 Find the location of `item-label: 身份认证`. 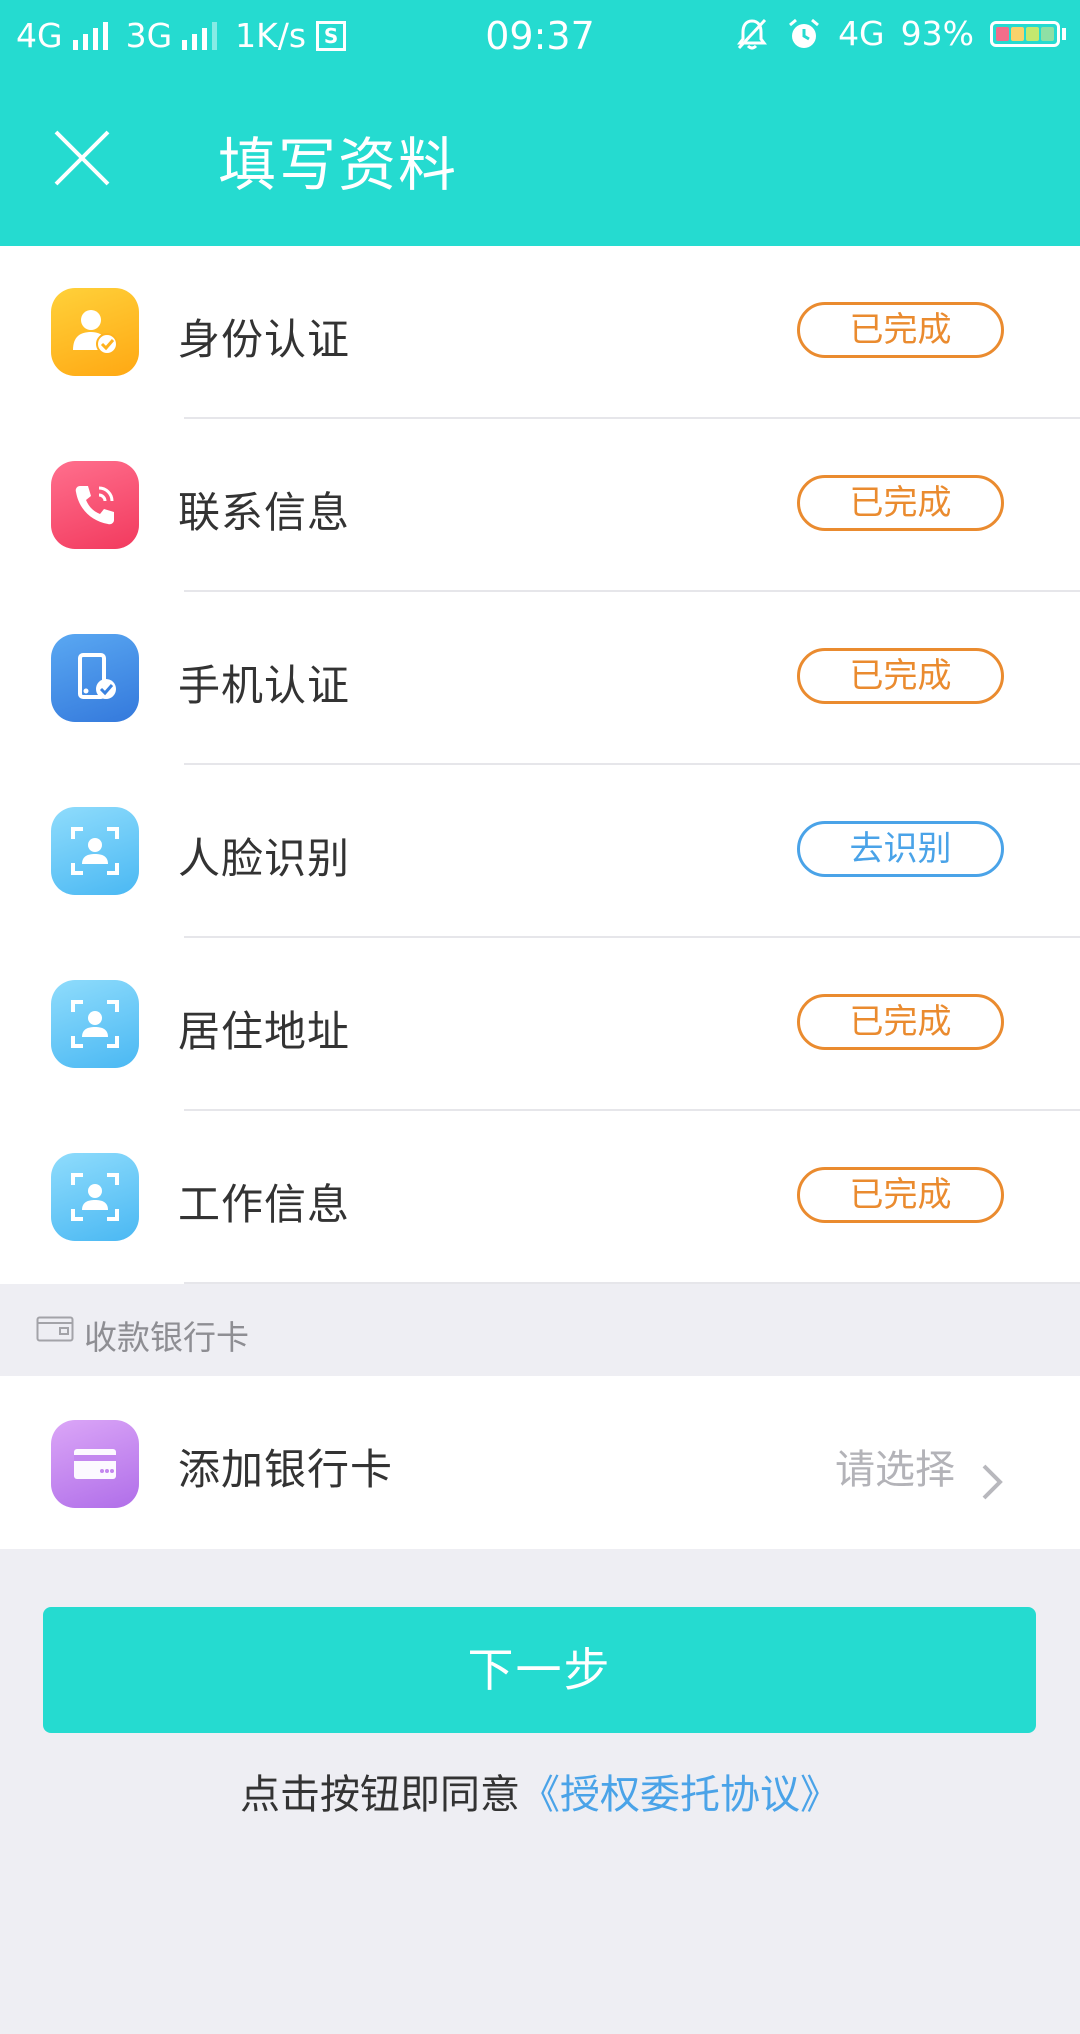

item-label: 身份认证 is located at coordinates (264, 339).